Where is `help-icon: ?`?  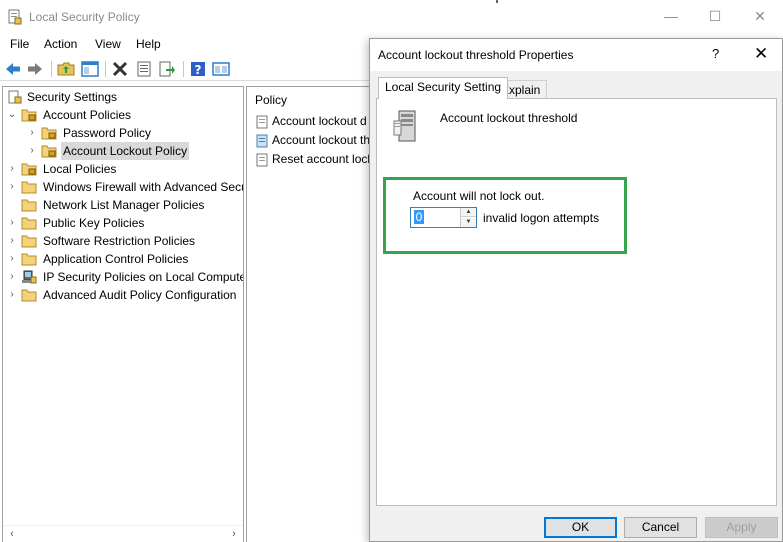 help-icon: ? is located at coordinates (198, 69).